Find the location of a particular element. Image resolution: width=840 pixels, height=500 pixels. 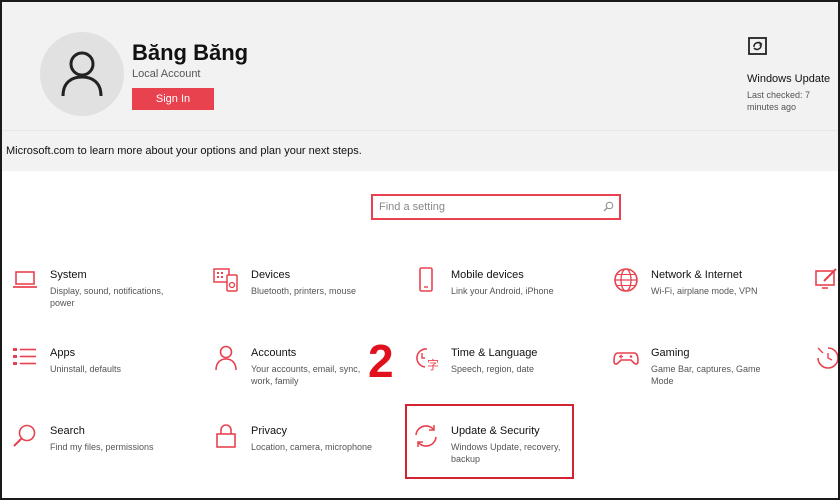

category-gaming: Gaming Game Bar, captures, Game Mode is located at coordinates (703, 375).